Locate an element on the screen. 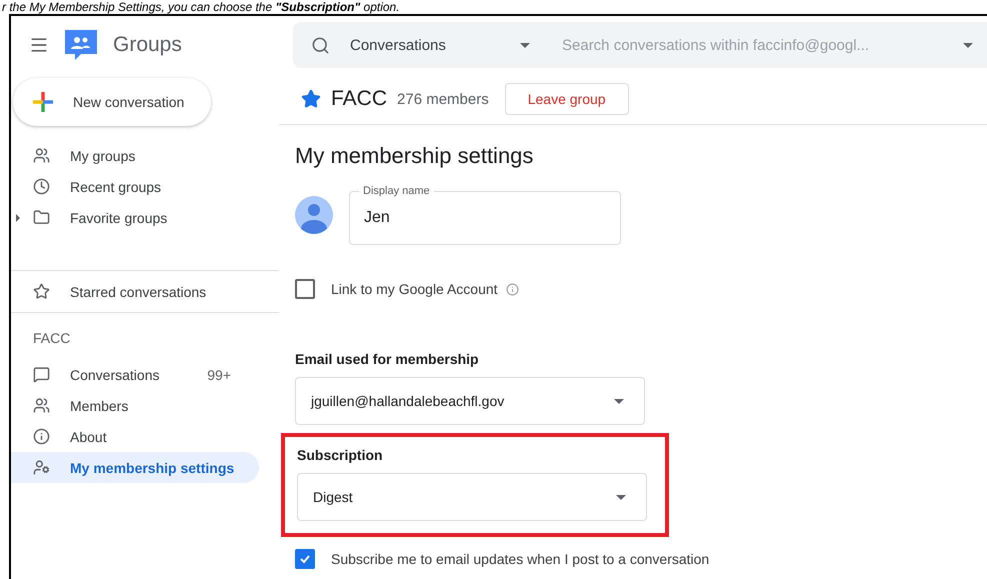 This screenshot has height=579, width=987. folder-icon is located at coordinates (41, 217).